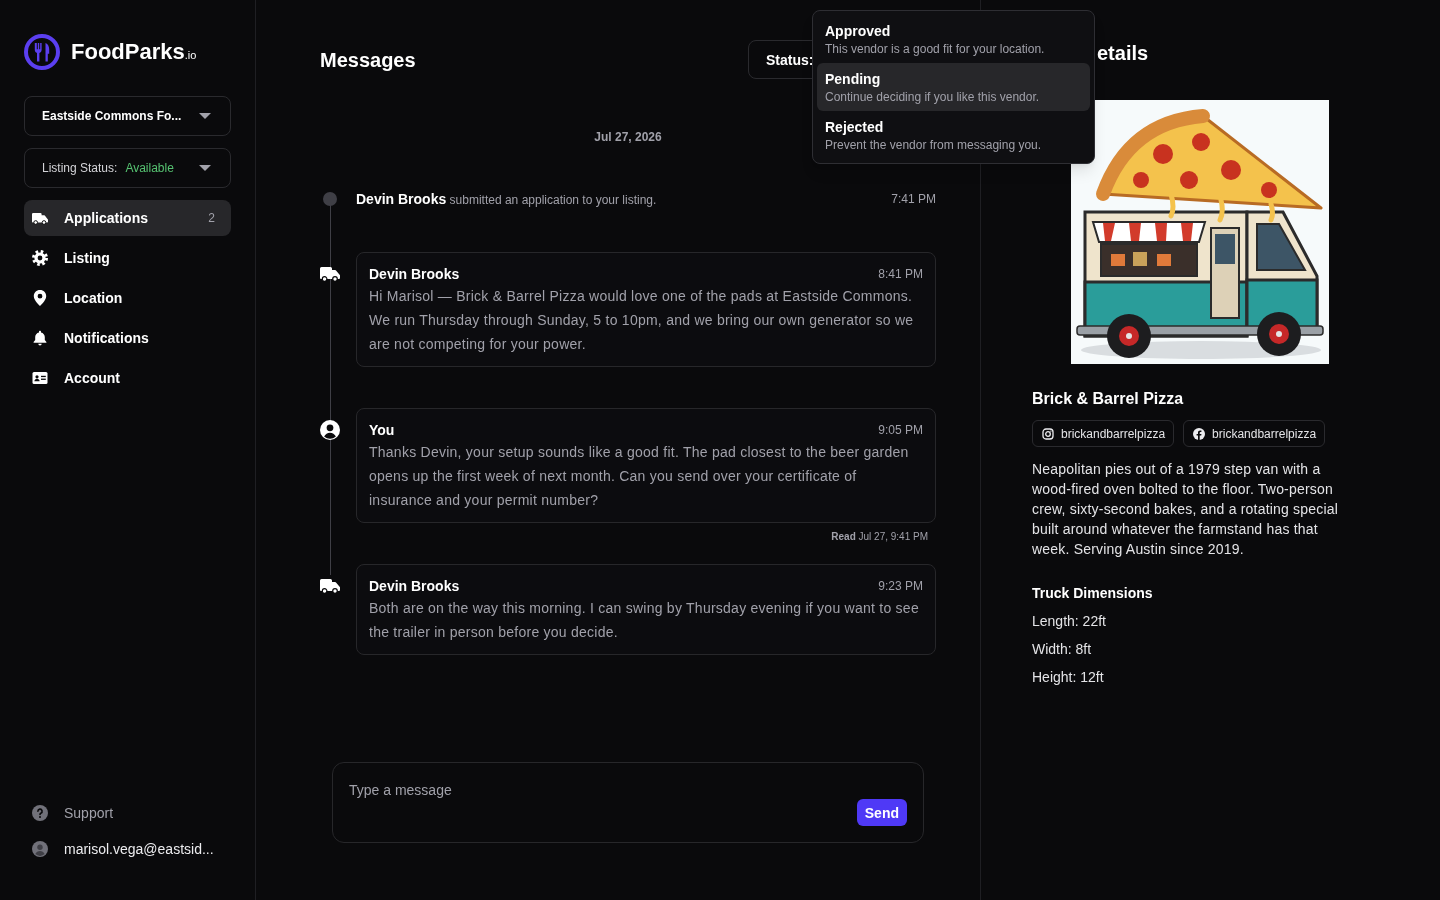 This screenshot has width=1440, height=900. Describe the element at coordinates (1068, 677) in the screenshot. I see `dimension-item: Height: 12ft` at that location.